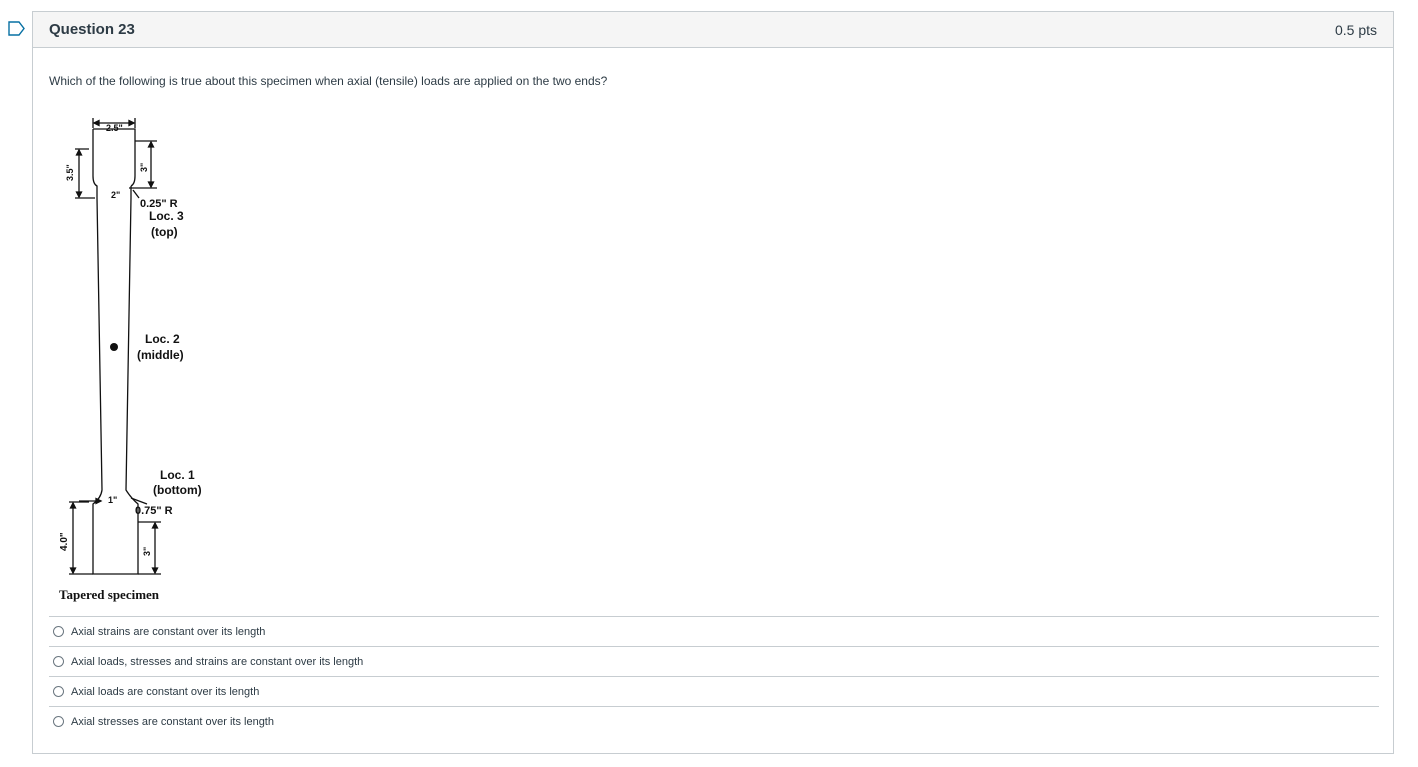 This screenshot has width=1418, height=767. Describe the element at coordinates (714, 691) in the screenshot. I see `answer-option: Axial loads are constant over its length` at that location.